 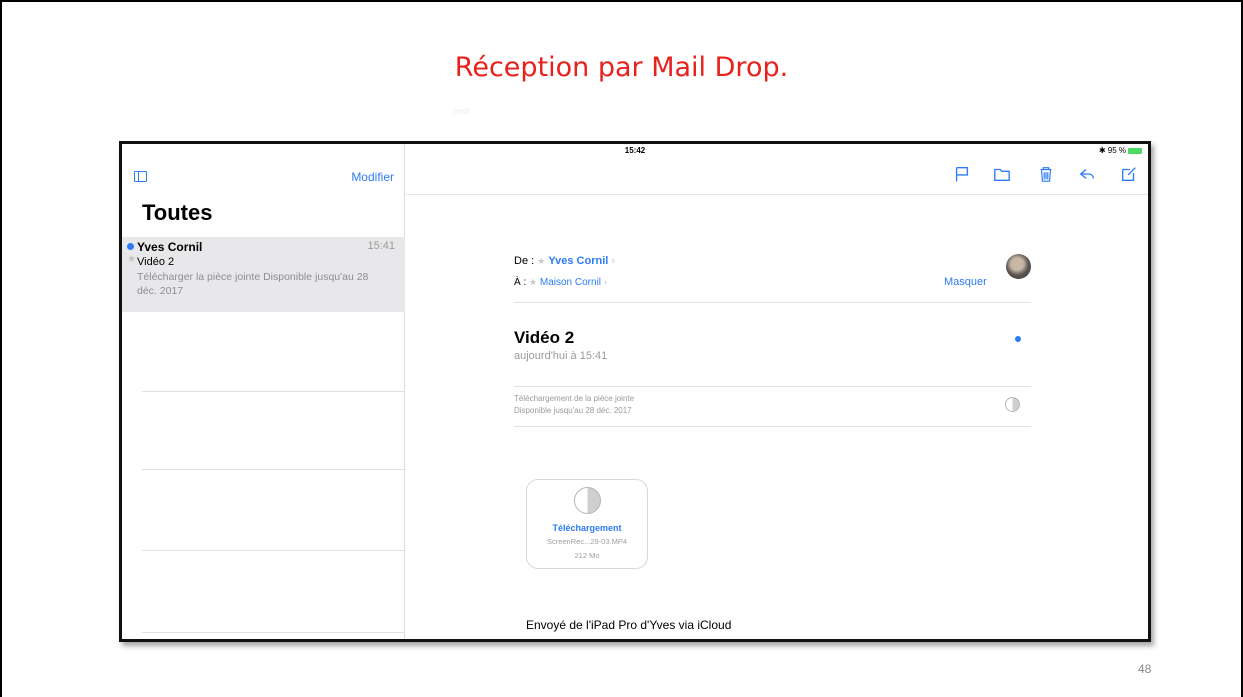 What do you see at coordinates (1012, 404) in the screenshot?
I see `download-progress-icon` at bounding box center [1012, 404].